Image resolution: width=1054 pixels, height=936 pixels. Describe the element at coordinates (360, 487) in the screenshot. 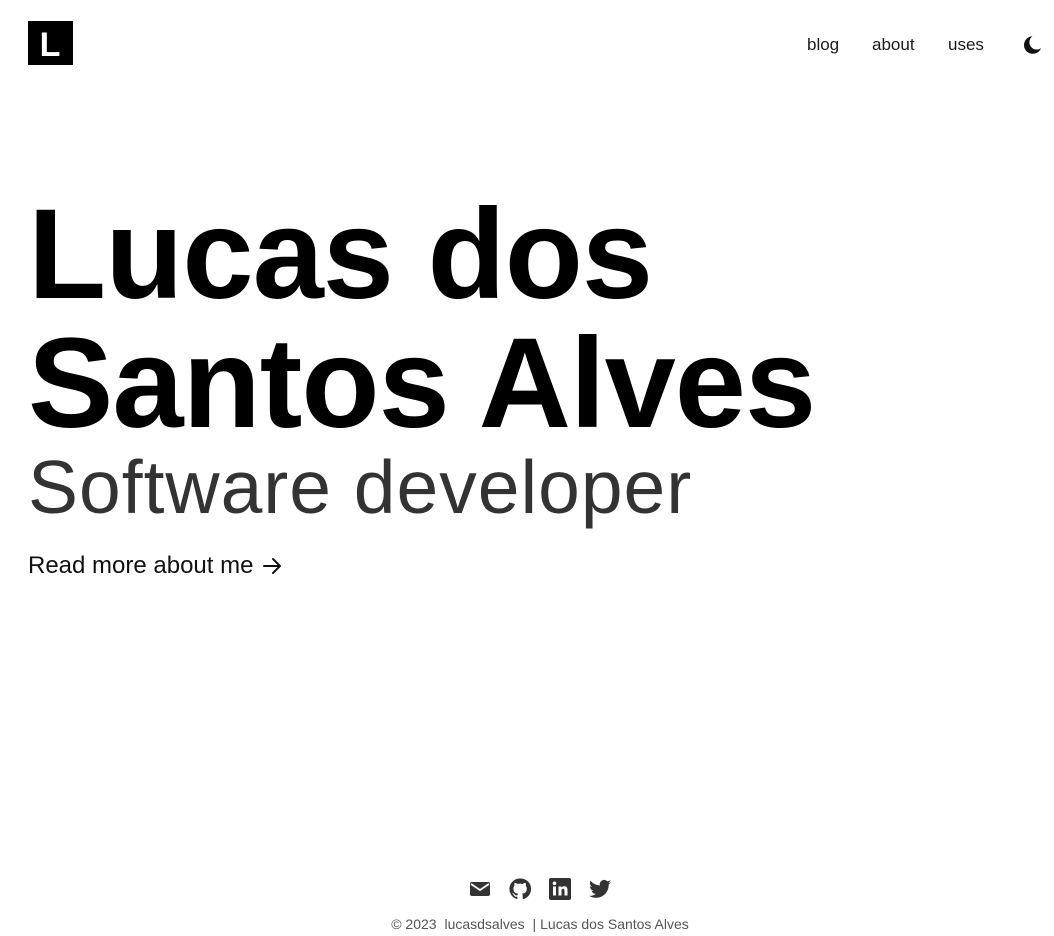

I see `hero-subtitle: Software developer` at that location.